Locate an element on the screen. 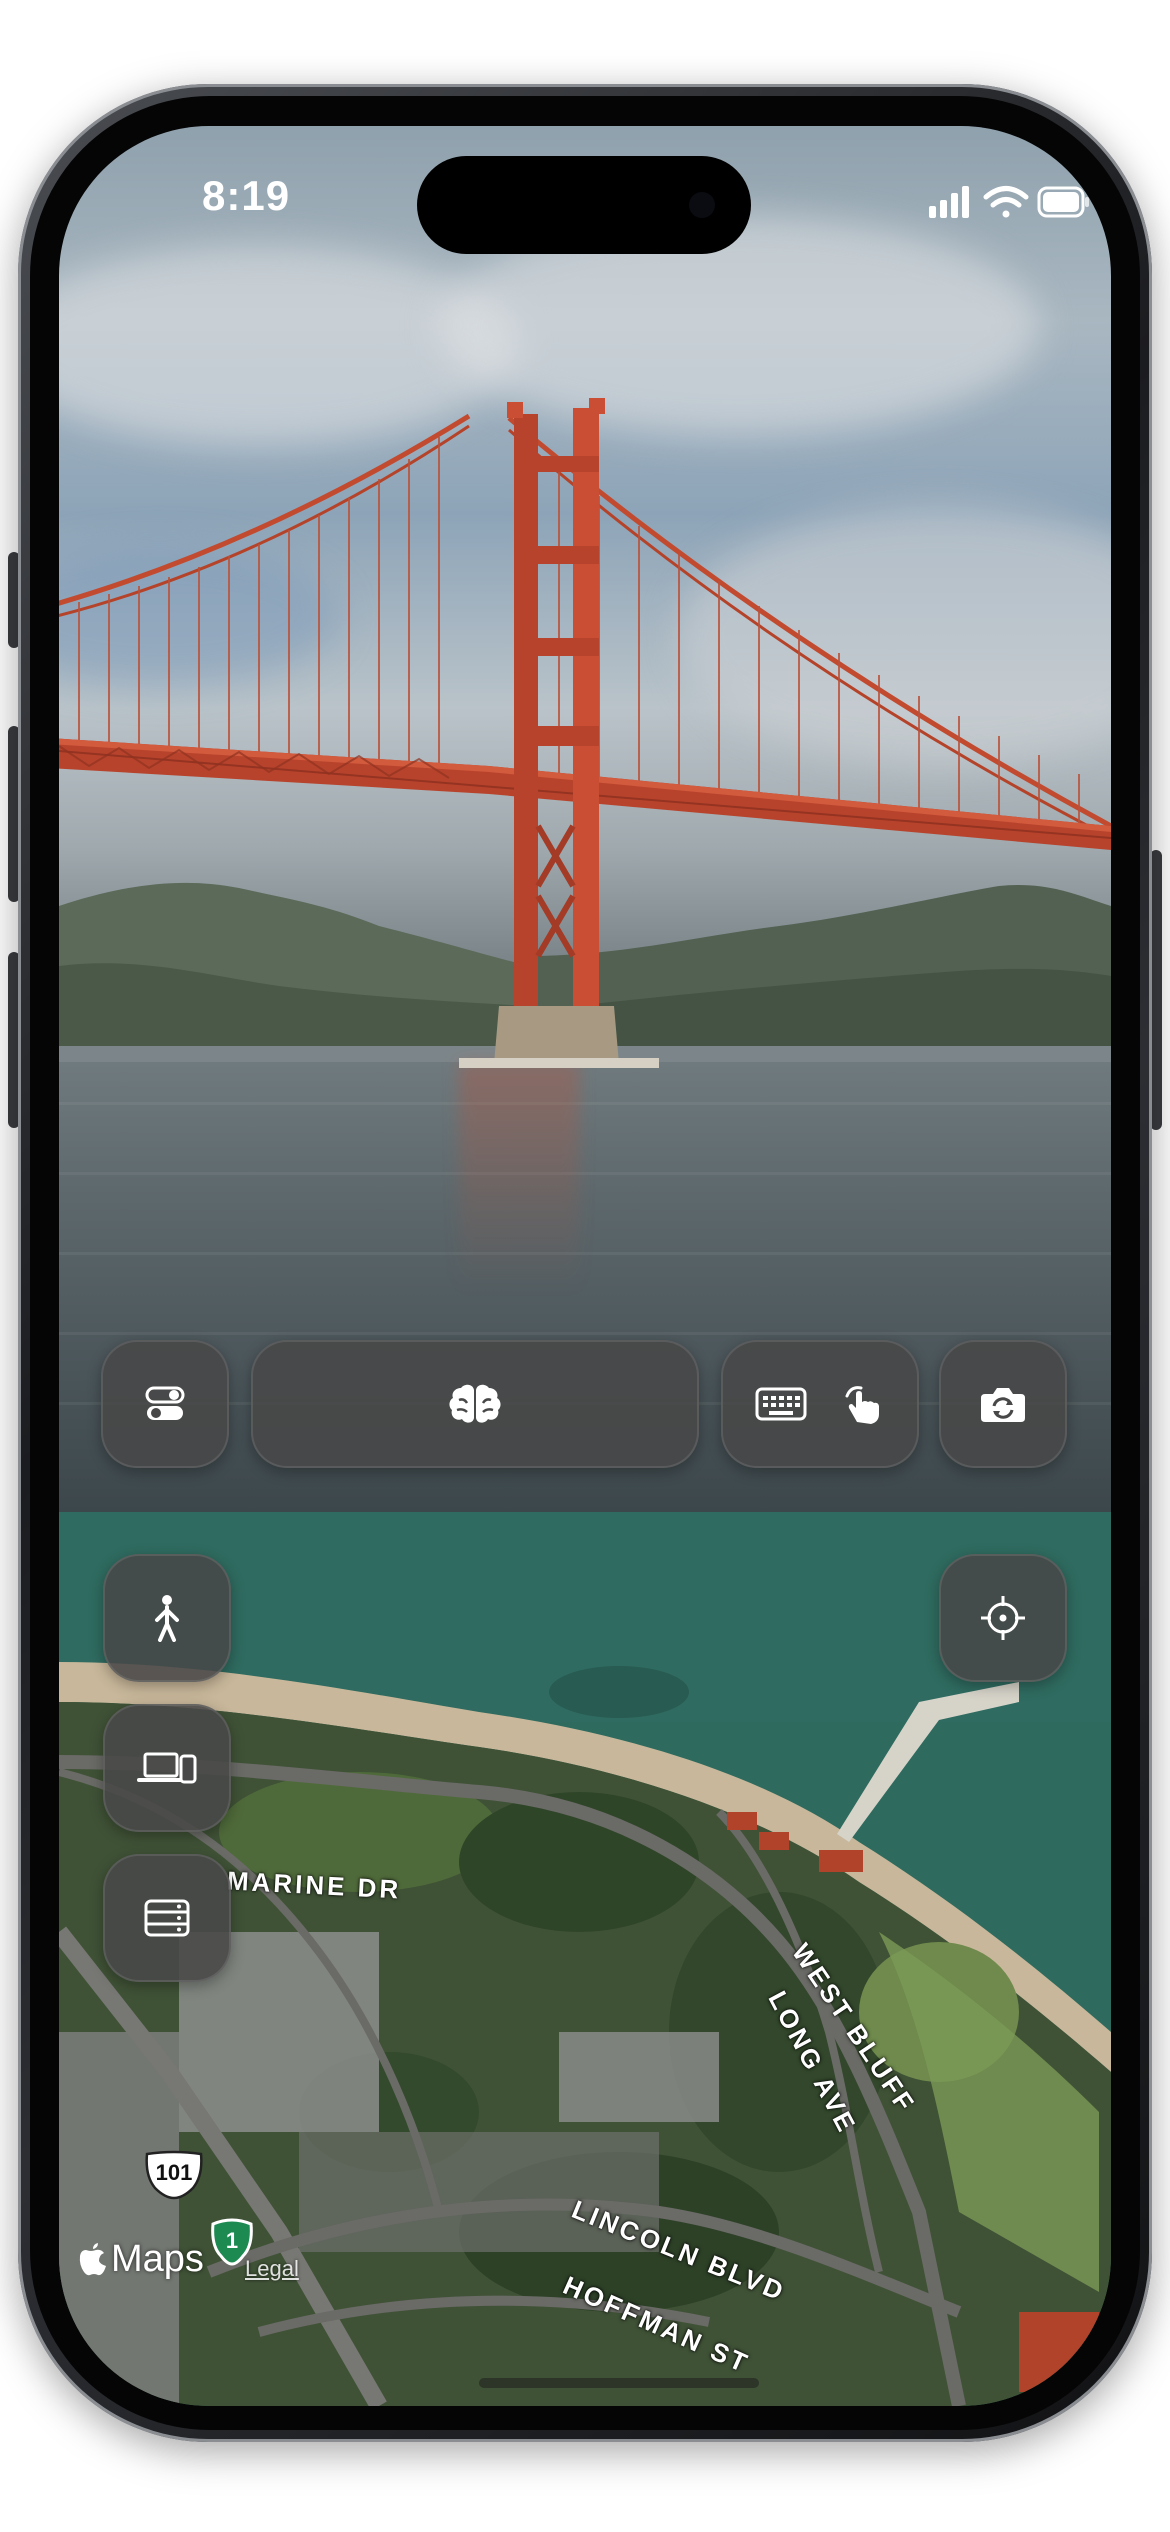 The height and width of the screenshot is (2532, 1170). toggles-button is located at coordinates (165, 1404).